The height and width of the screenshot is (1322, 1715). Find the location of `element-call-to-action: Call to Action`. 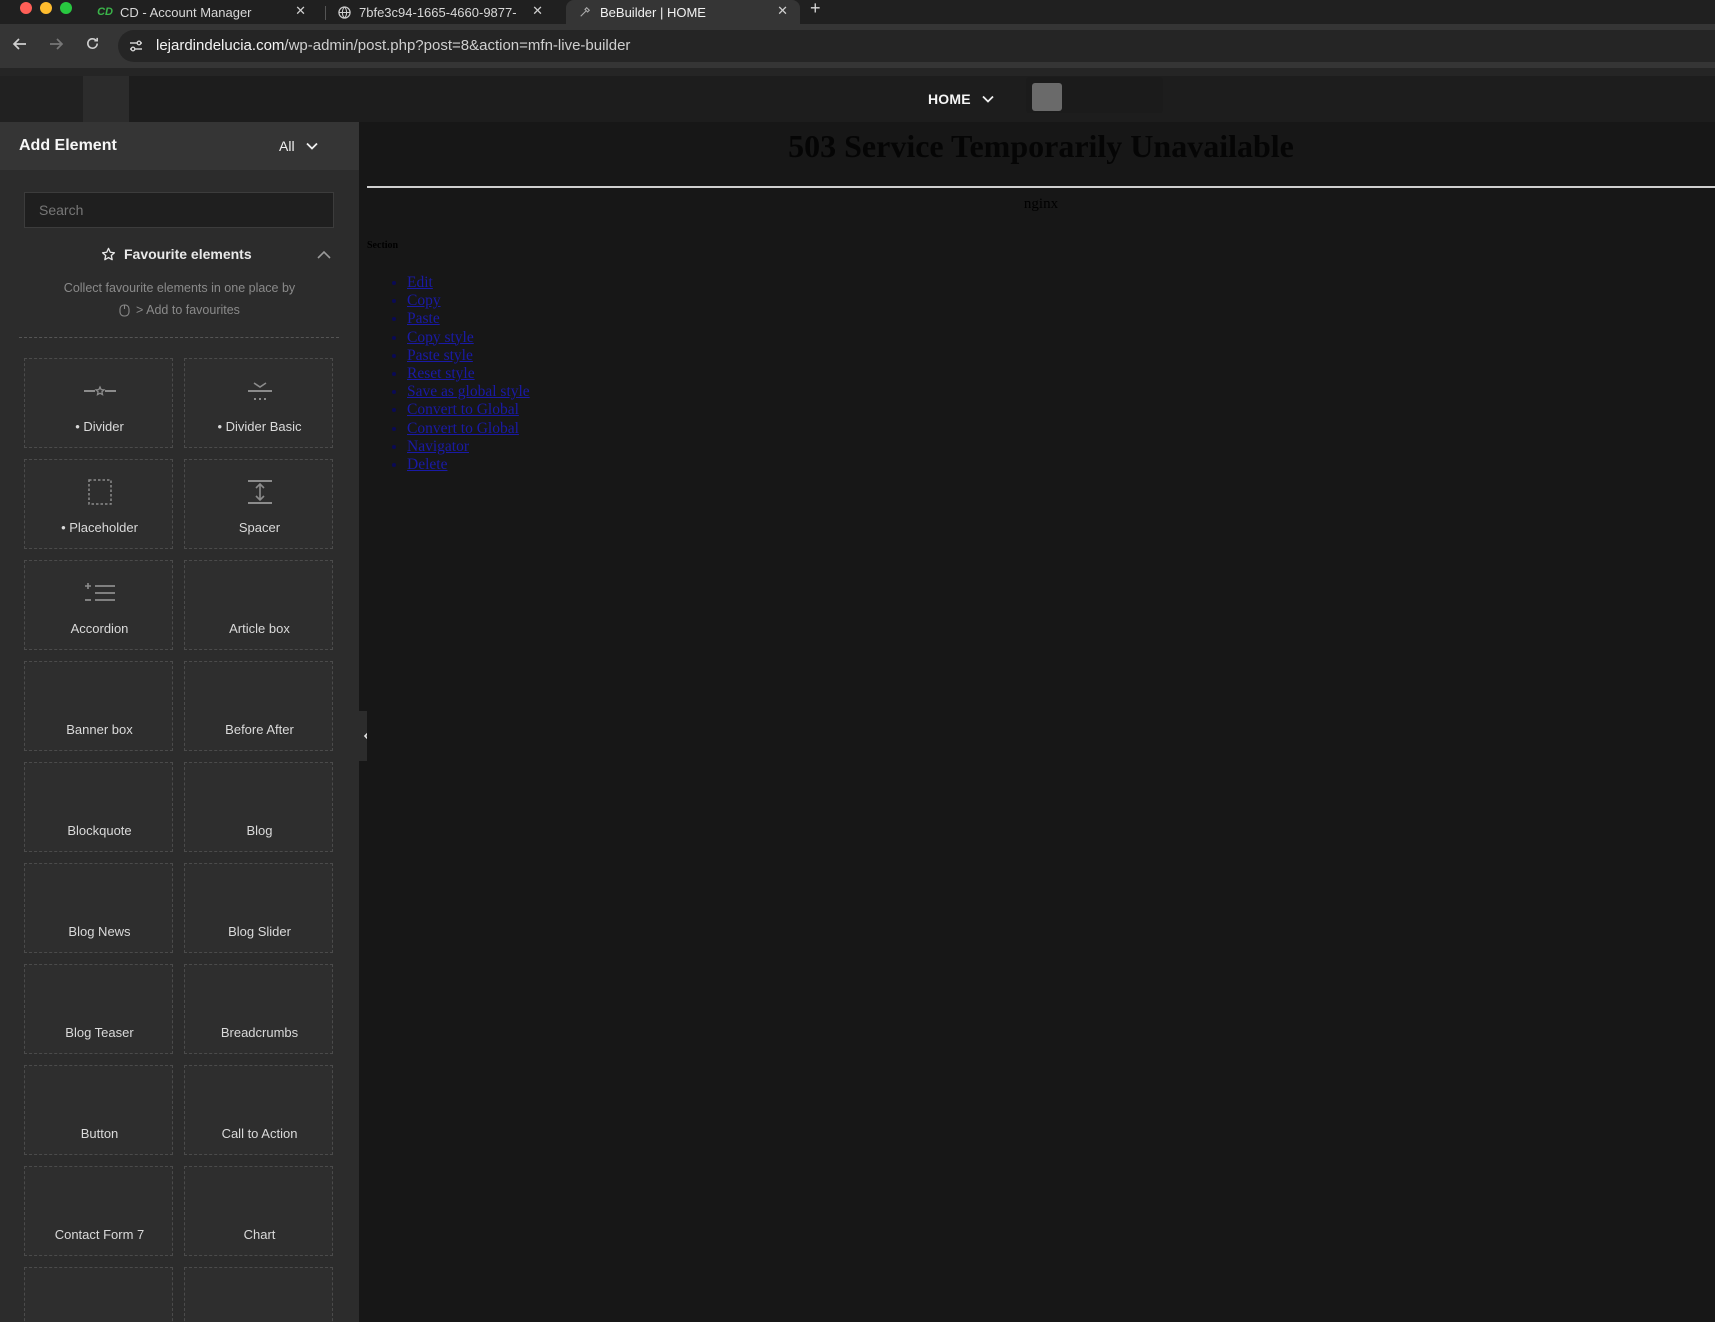

element-call-to-action: Call to Action is located at coordinates (258, 1110).